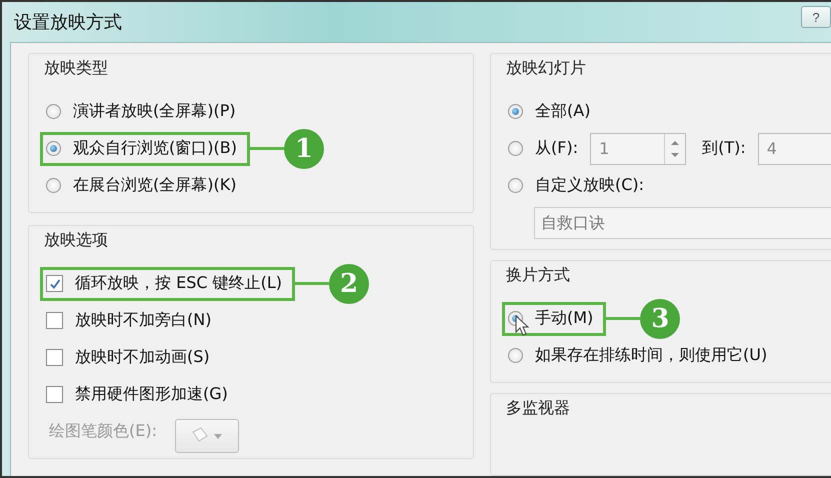  What do you see at coordinates (638, 148) in the screenshot?
I see `from-spin-field: 1` at bounding box center [638, 148].